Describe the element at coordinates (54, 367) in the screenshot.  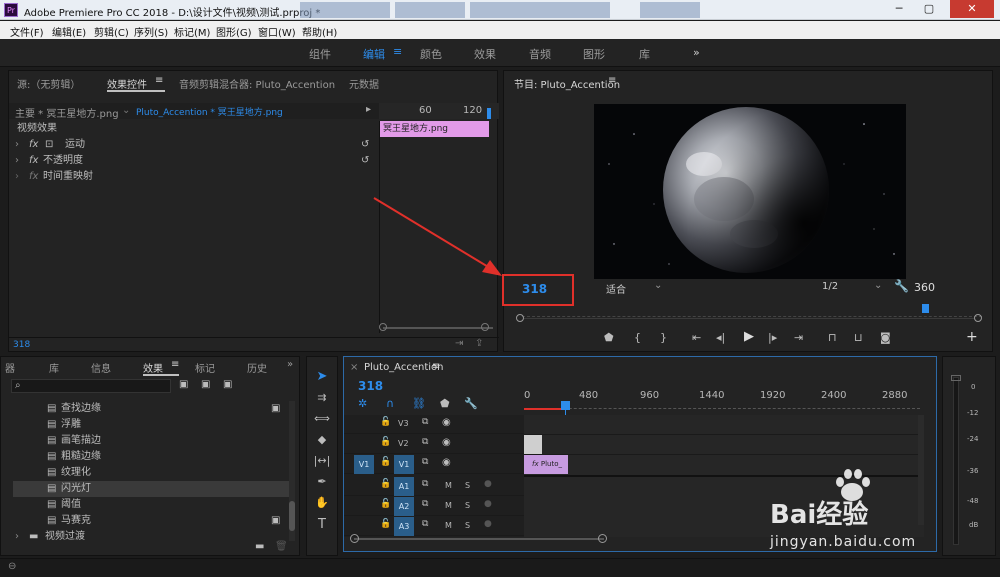
I see `tab-libraries: 库` at that location.